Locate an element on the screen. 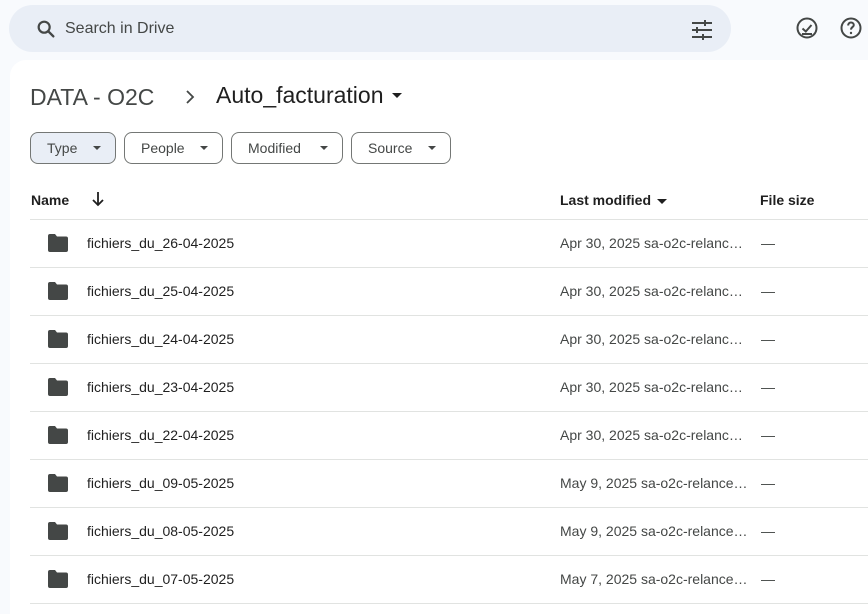 The width and height of the screenshot is (868, 614). filter-people: People is located at coordinates (173, 148).